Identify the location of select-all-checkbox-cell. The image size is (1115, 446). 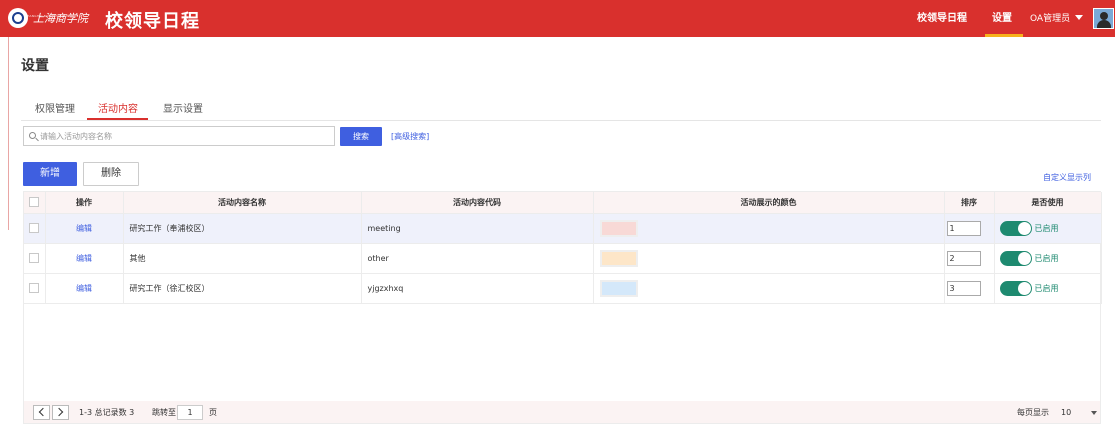
(35, 203).